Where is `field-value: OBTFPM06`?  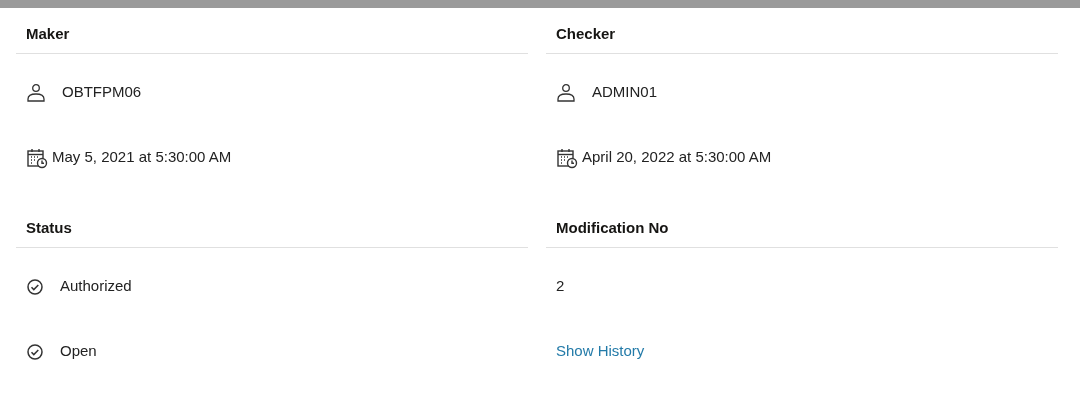 field-value: OBTFPM06 is located at coordinates (102, 92).